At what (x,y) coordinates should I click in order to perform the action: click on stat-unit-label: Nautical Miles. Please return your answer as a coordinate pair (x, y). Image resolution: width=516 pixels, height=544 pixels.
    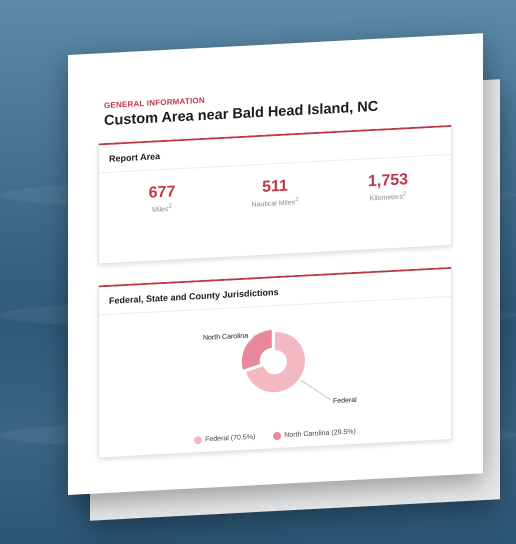
    Looking at the image, I should click on (273, 204).